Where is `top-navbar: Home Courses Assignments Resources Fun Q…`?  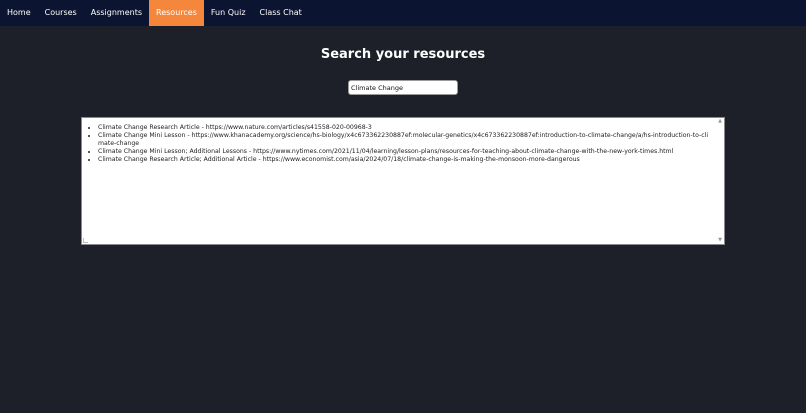 top-navbar: Home Courses Assignments Resources Fun Q… is located at coordinates (403, 13).